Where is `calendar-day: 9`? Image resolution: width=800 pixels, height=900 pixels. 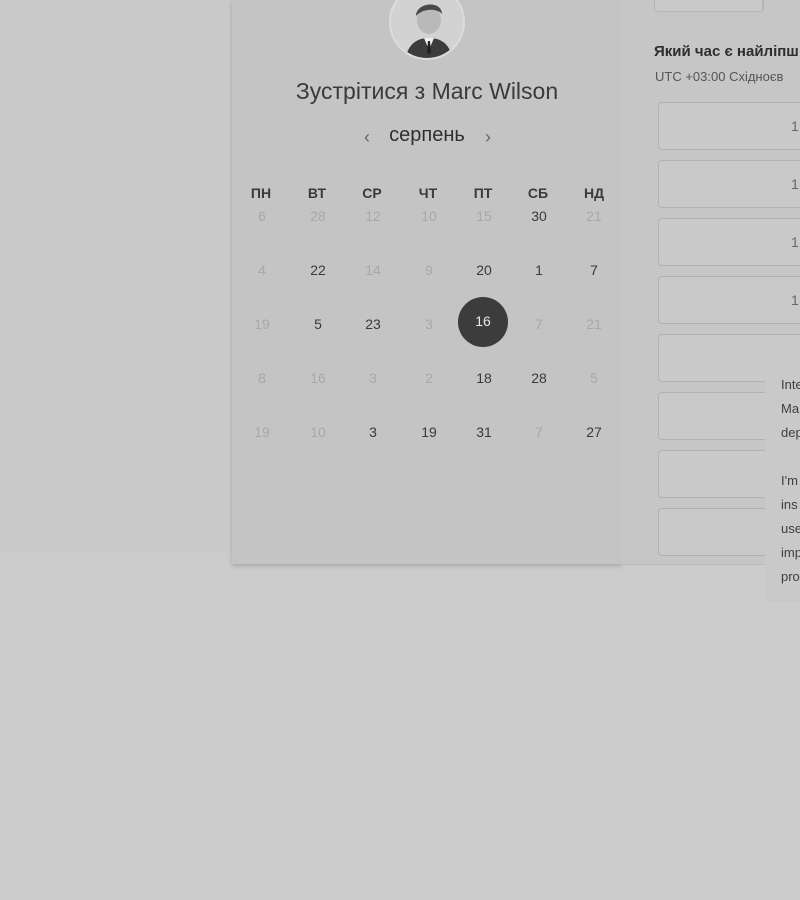 calendar-day: 9 is located at coordinates (429, 270).